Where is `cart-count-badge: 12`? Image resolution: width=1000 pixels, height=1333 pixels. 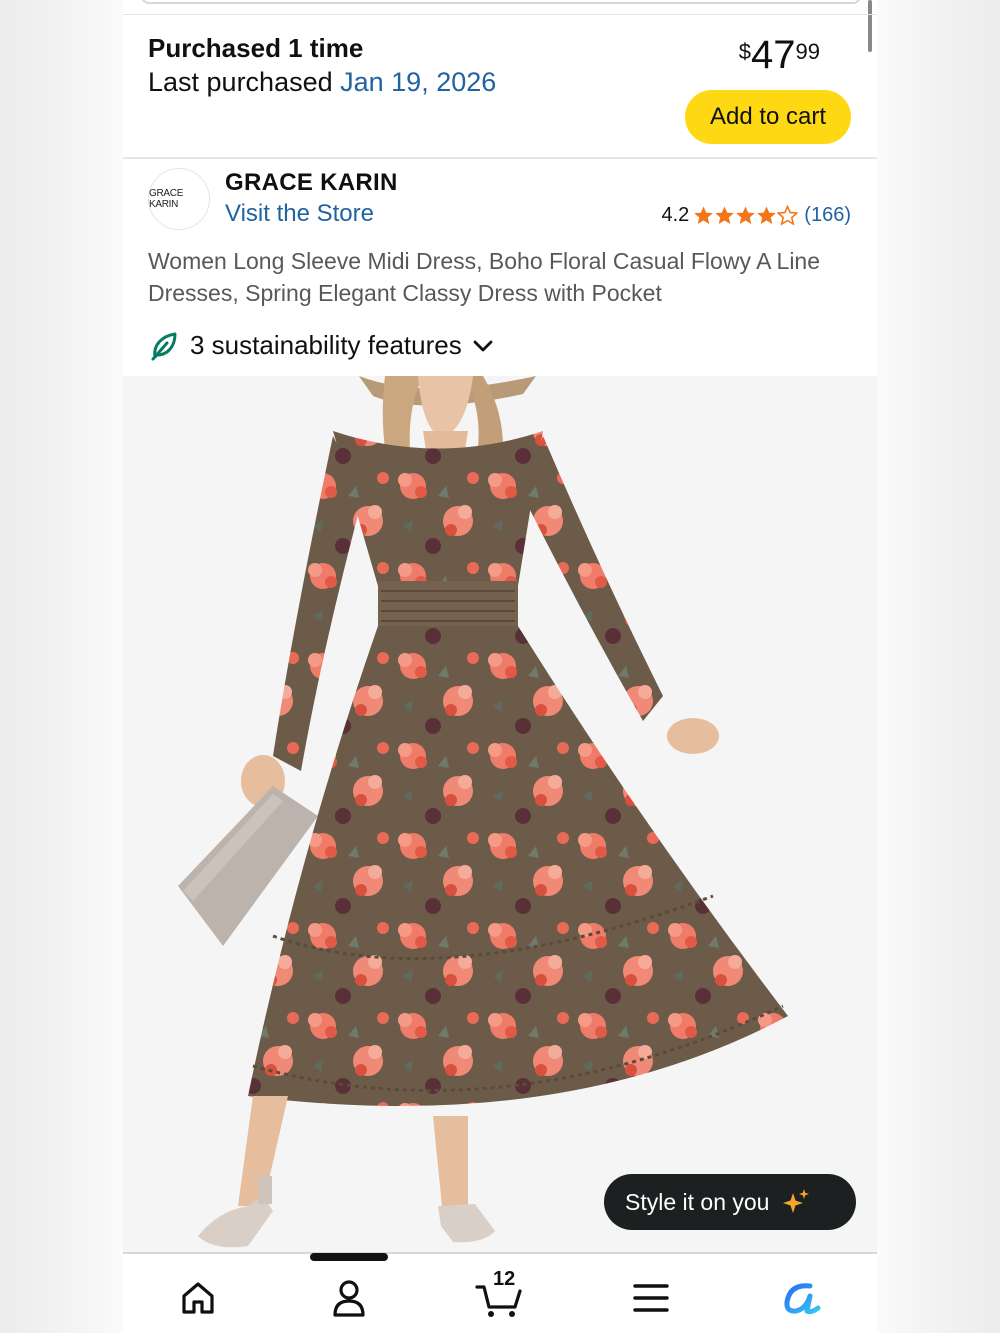 cart-count-badge: 12 is located at coordinates (504, 1279).